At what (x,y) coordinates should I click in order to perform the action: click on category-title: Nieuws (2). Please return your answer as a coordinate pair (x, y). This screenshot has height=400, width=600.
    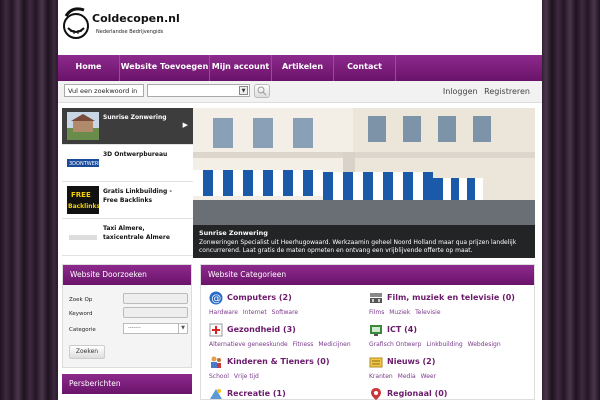
    Looking at the image, I should click on (411, 361).